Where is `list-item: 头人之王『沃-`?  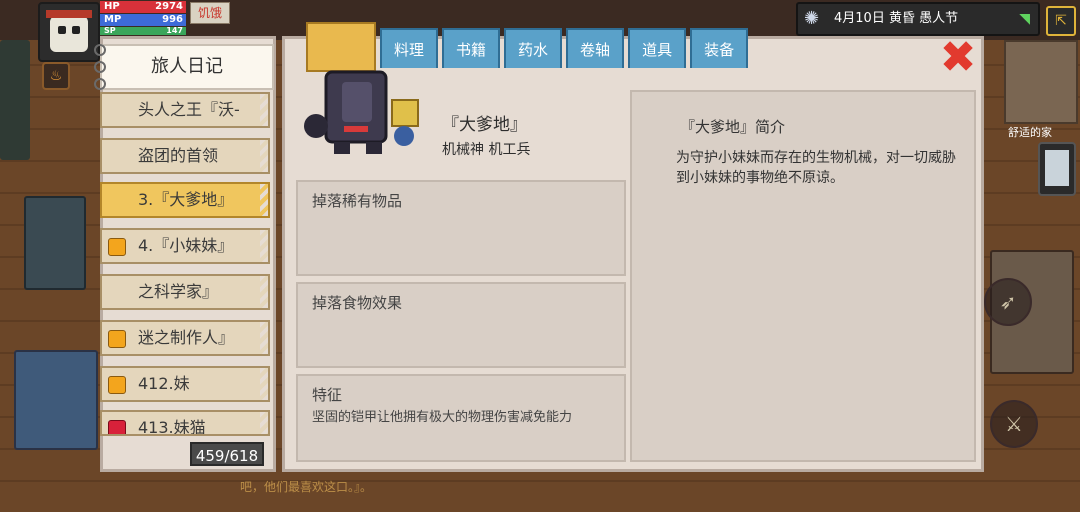
list-item: 头人之王『沃- is located at coordinates (185, 110).